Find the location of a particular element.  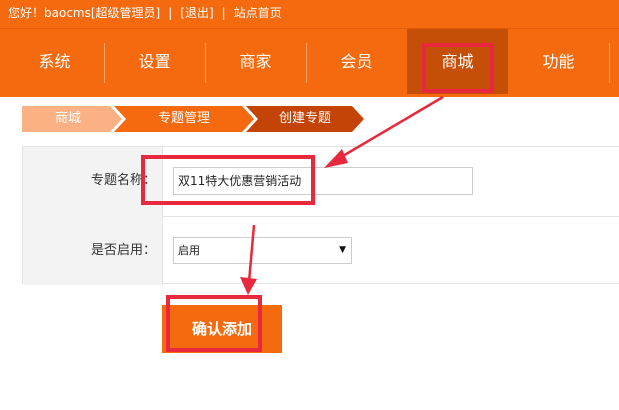

breadcrumb-item-create-topic: 创建专题 is located at coordinates (305, 119).